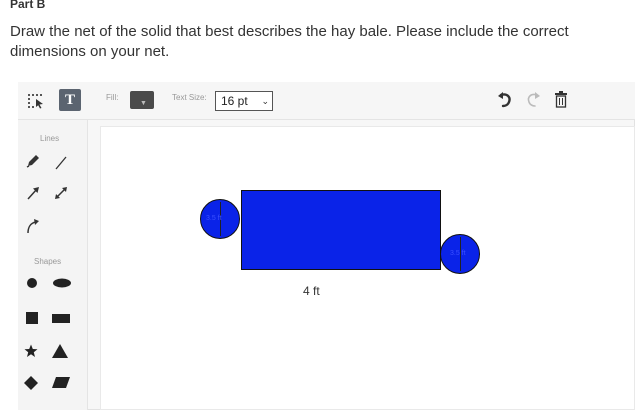  Describe the element at coordinates (61, 318) in the screenshot. I see `rectangle-shape-icon` at that location.